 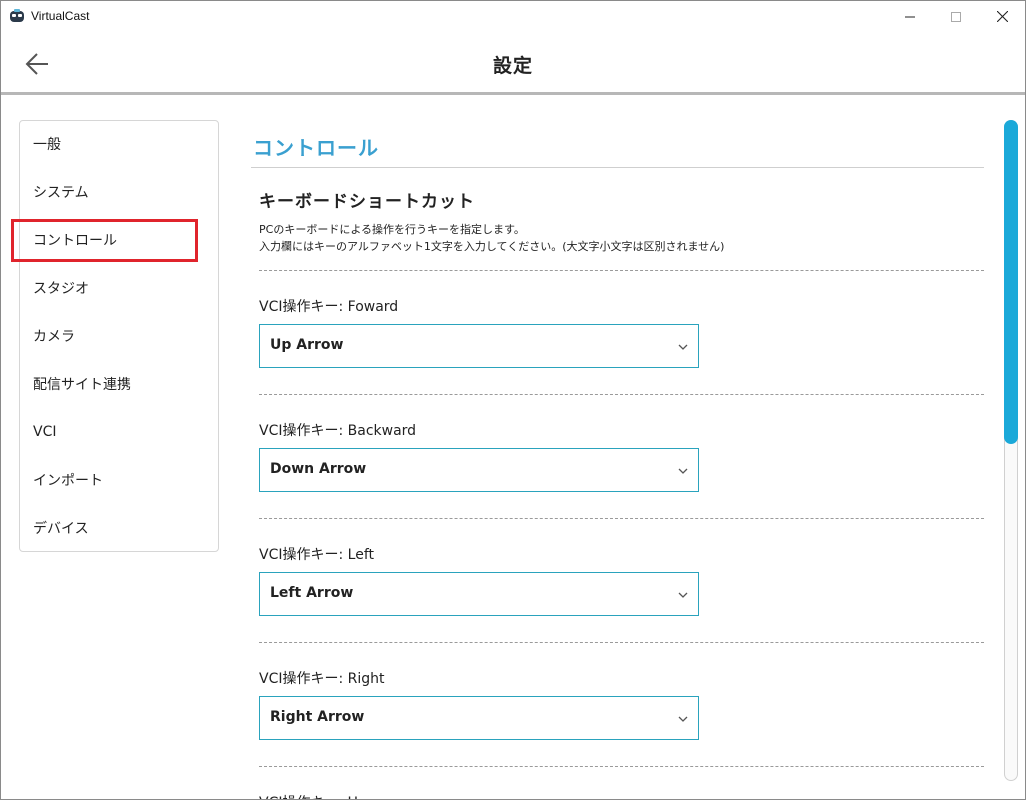 I want to click on field-label: VCI操作キー: Left, so click(x=316, y=555).